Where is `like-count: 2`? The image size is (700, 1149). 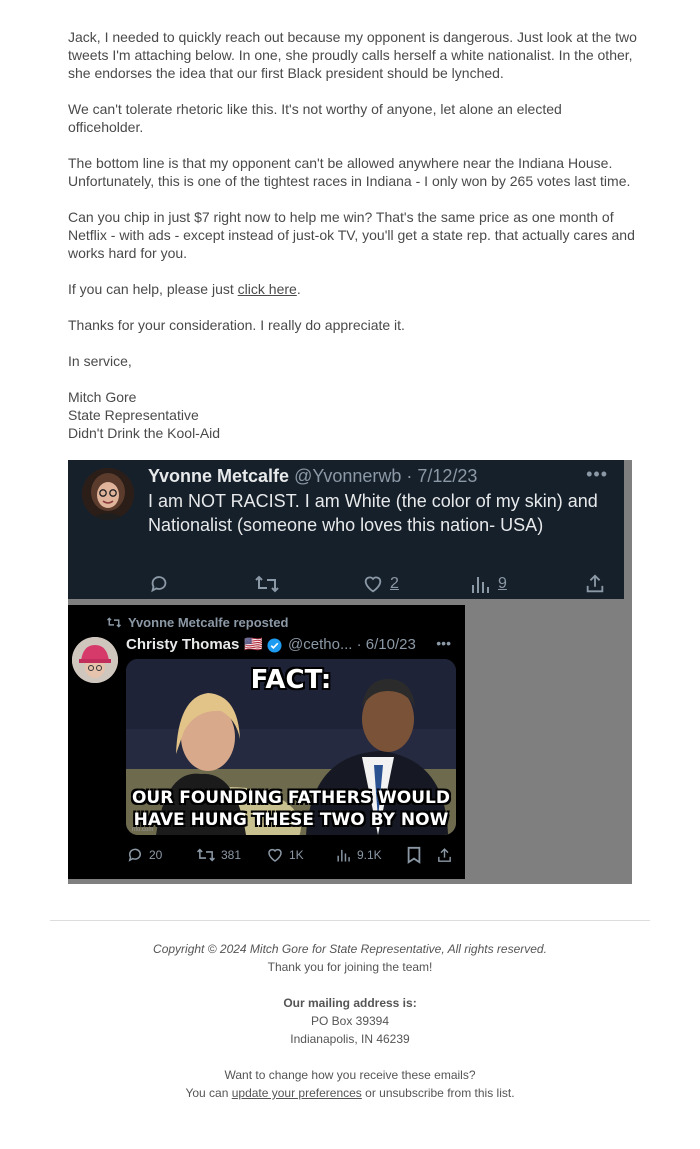
like-count: 2 is located at coordinates (394, 583).